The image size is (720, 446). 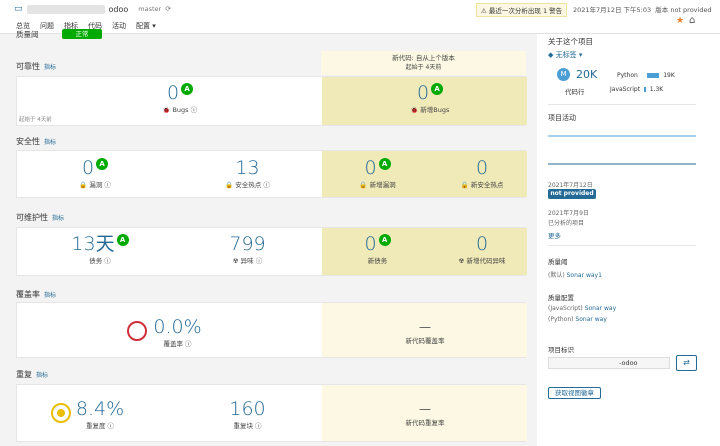 I want to click on version-badge: not provided, so click(x=572, y=194).